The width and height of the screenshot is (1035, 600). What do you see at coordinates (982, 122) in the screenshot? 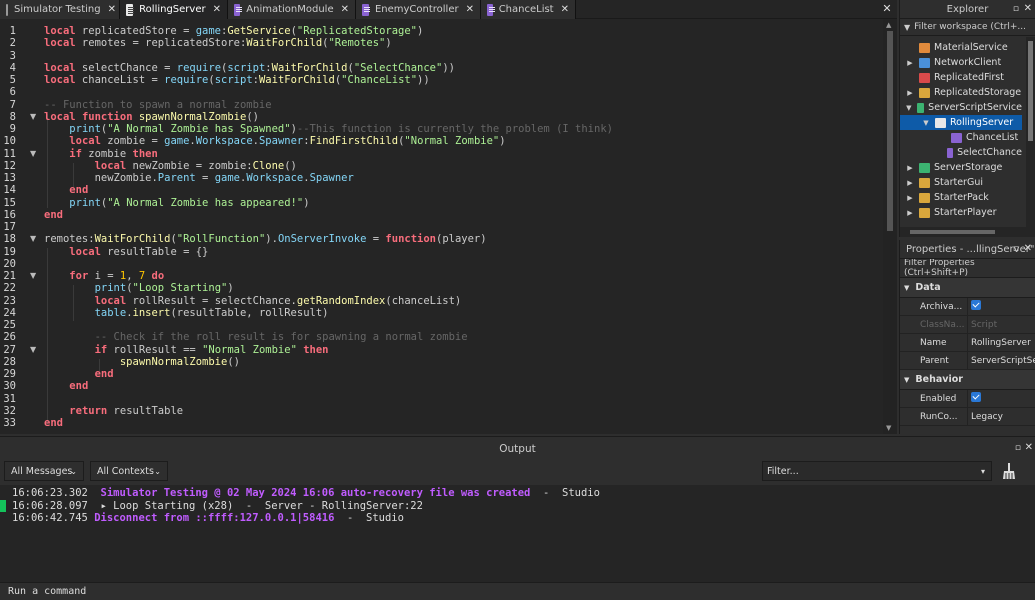
I see `tree-item-label: RollingServer` at bounding box center [982, 122].